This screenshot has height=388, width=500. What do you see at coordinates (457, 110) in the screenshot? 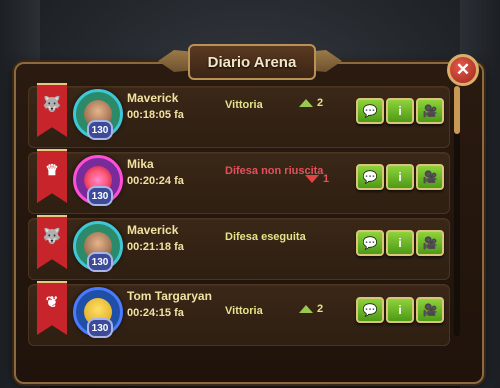
I see `scrollbar-thumb` at bounding box center [457, 110].